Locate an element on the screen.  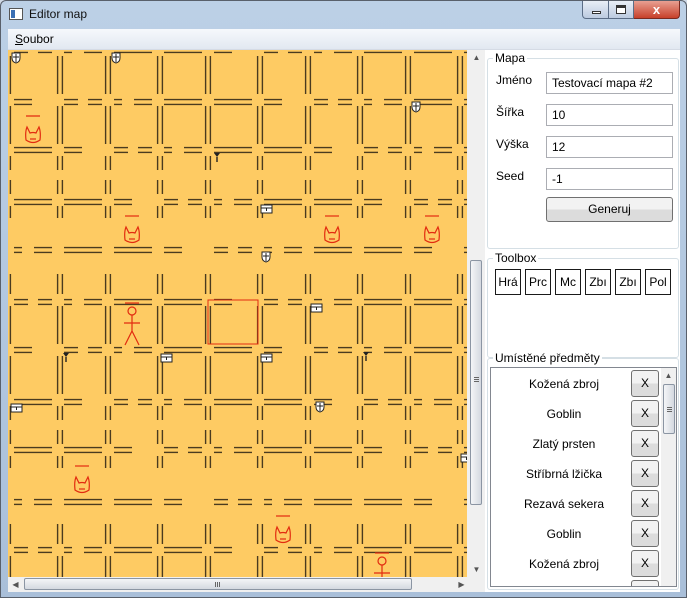
map-horizontal-scrollbar: ◀ ▶ is located at coordinates (238, 584).